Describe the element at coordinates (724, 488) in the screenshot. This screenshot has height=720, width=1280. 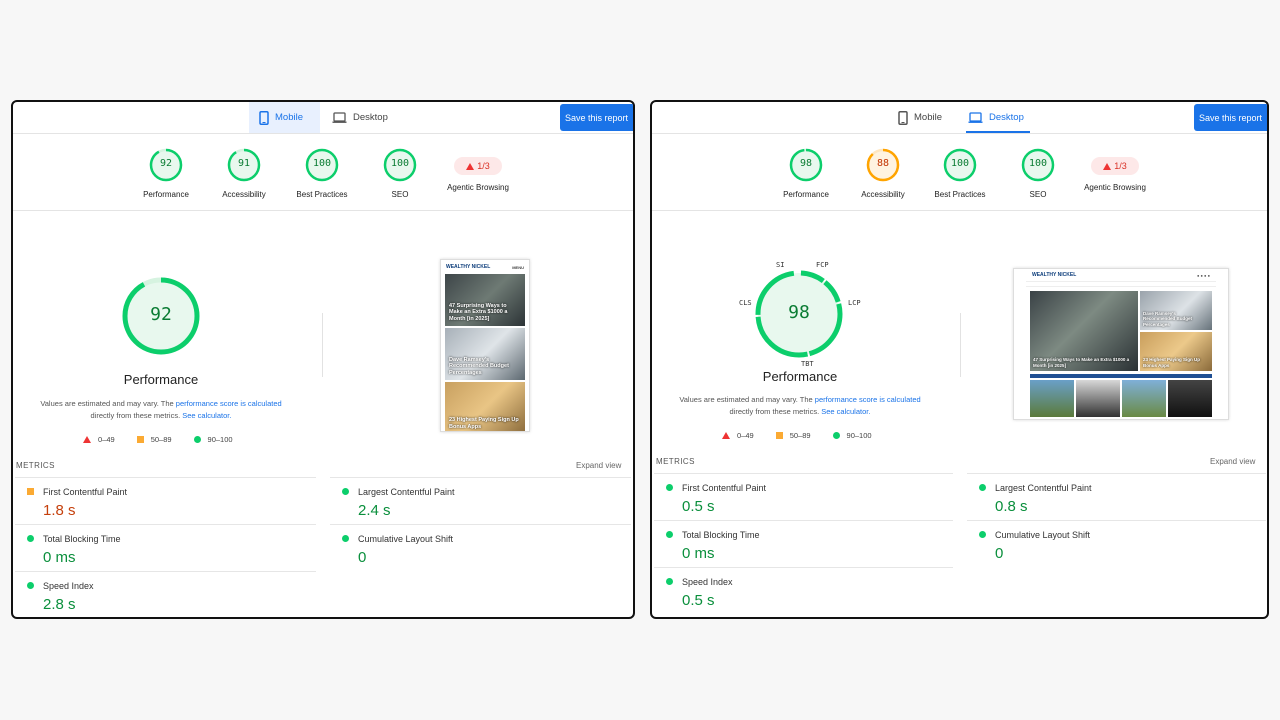
I see `metric-name: First Contentful Paint` at that location.